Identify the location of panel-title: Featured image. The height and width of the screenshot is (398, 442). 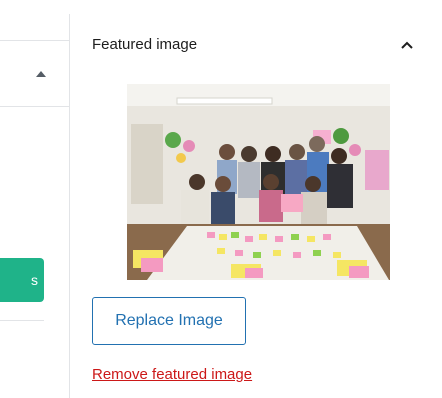
(145, 44).